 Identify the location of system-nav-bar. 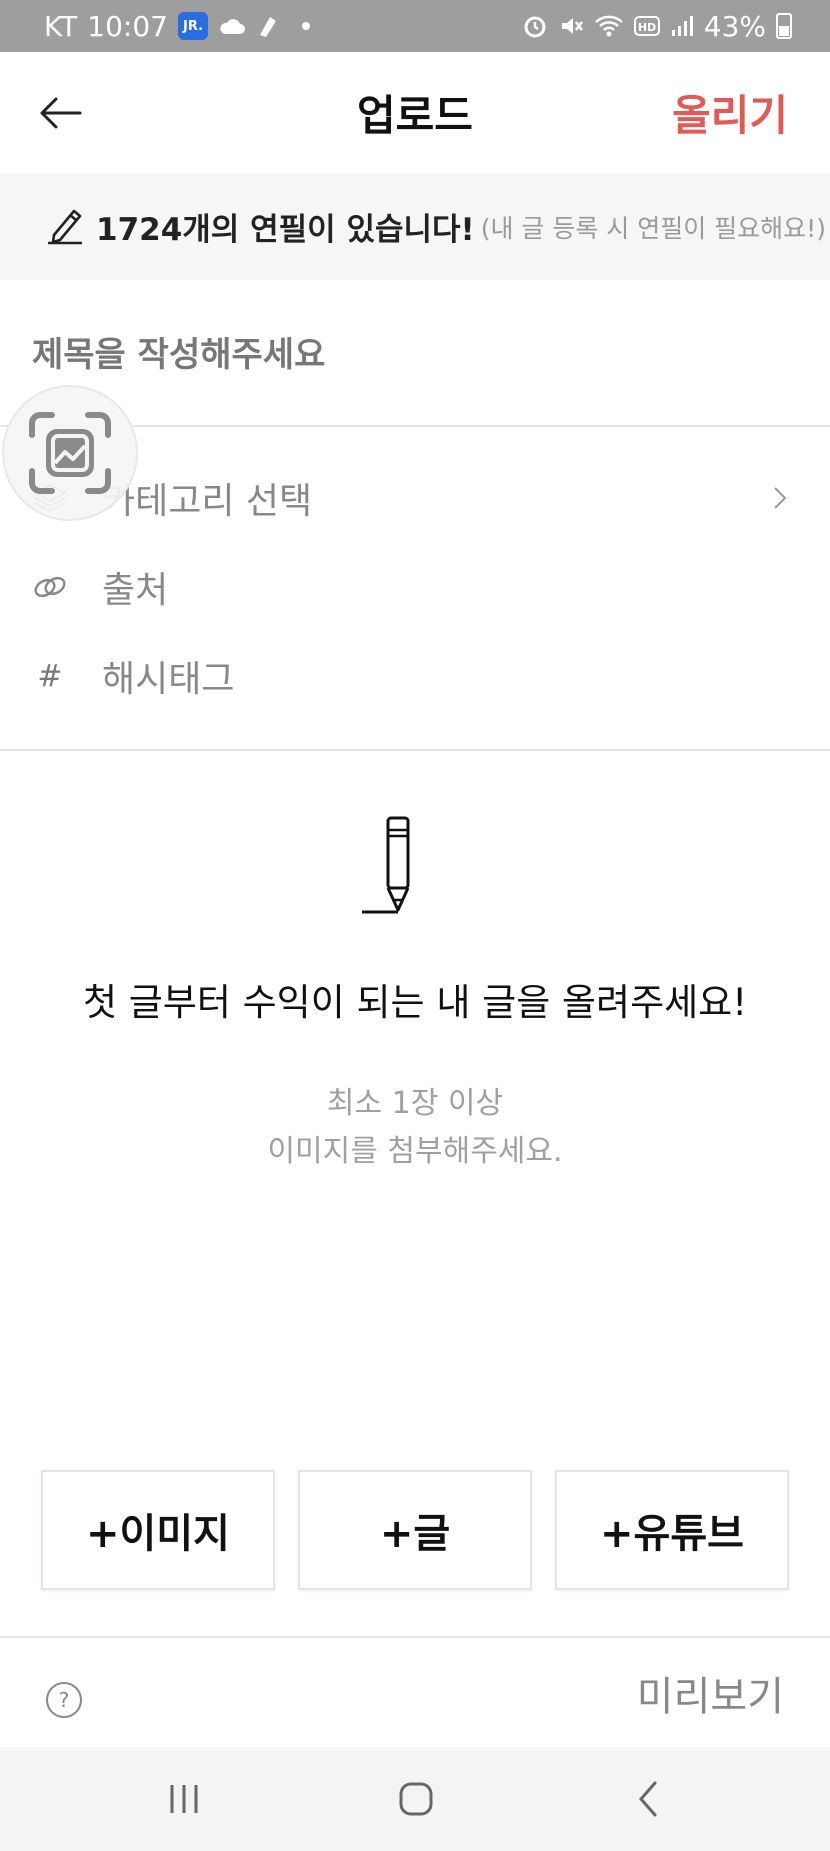
(415, 1799).